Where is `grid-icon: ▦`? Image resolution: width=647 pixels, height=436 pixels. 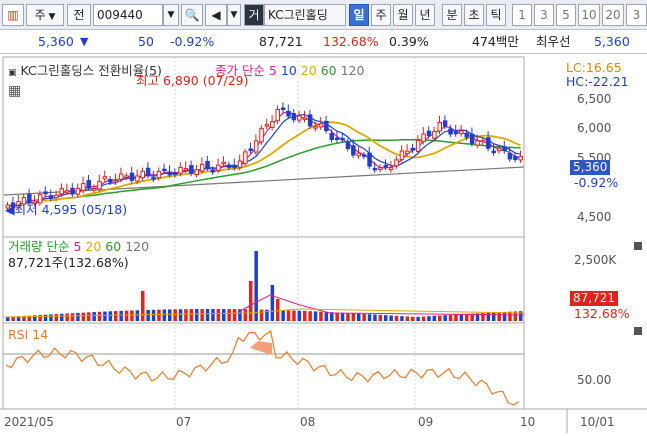
grid-icon: ▦ is located at coordinates (14, 91).